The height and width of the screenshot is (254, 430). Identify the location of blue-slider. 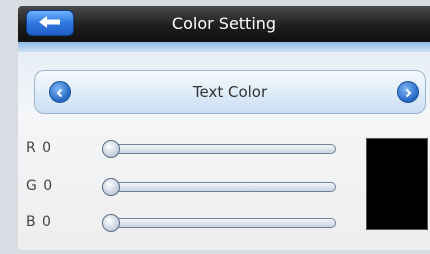
(219, 223).